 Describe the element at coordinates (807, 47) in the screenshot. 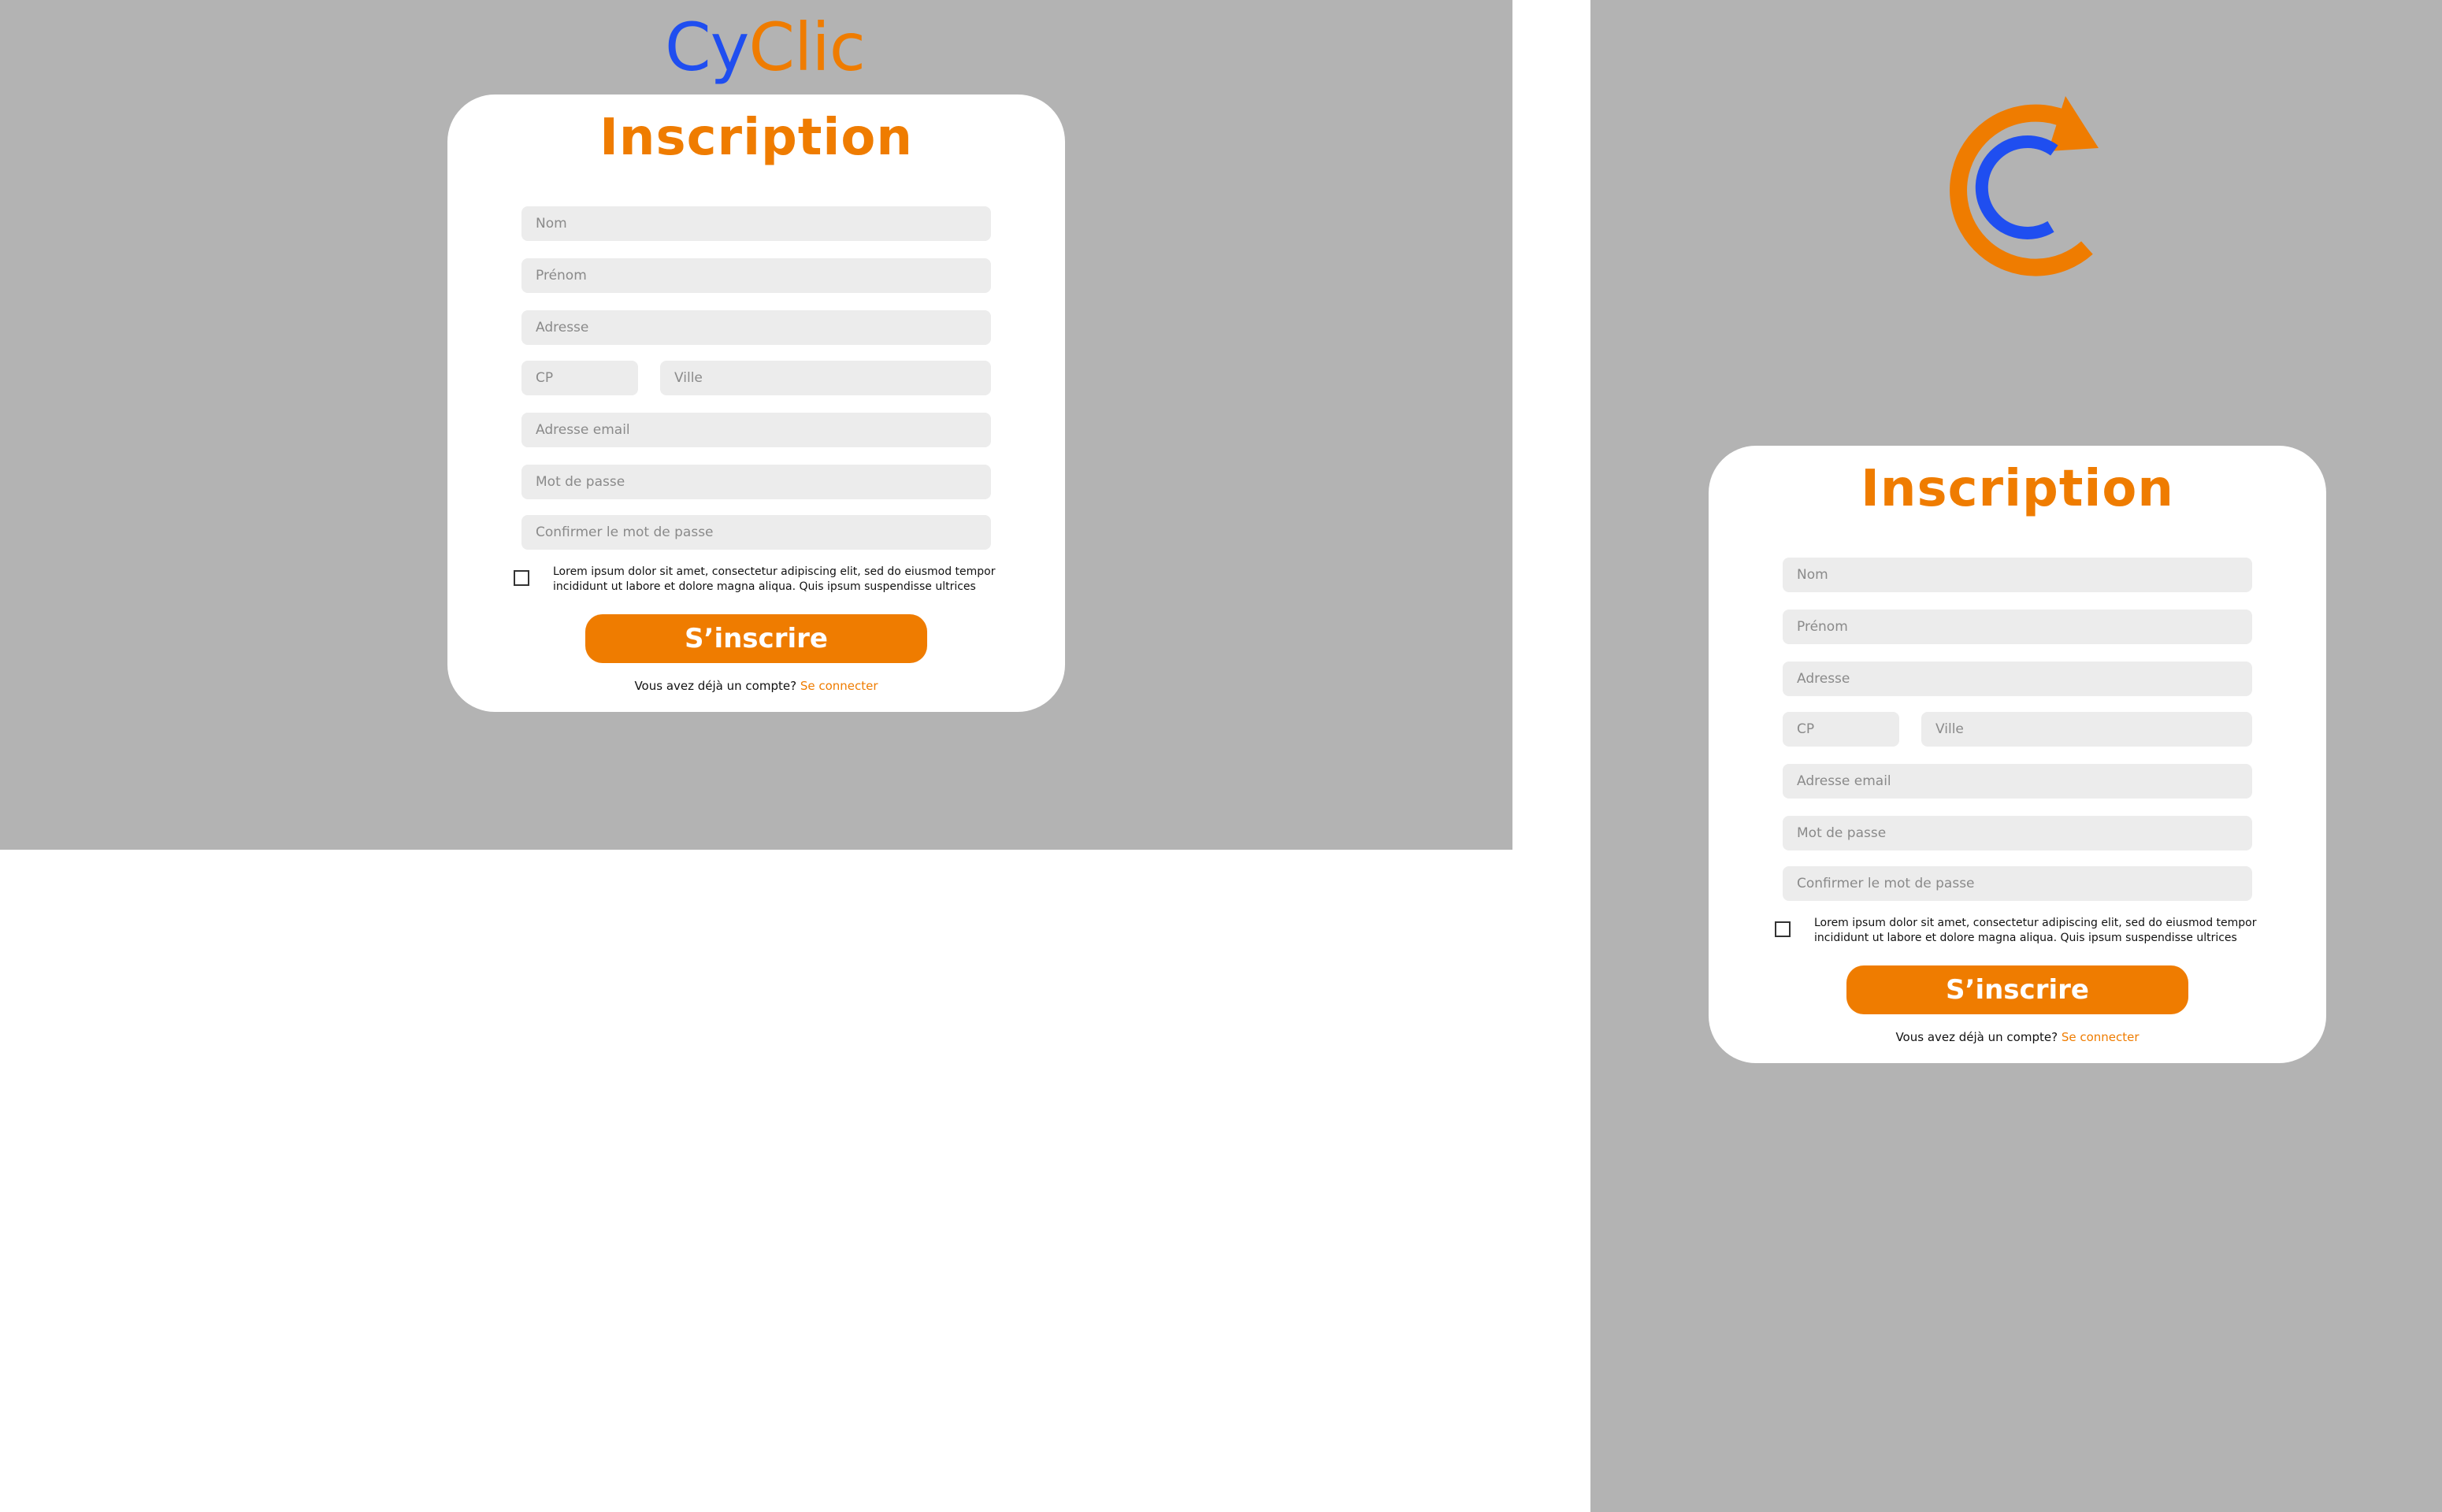

I see `logo-clic-text: Clic` at that location.